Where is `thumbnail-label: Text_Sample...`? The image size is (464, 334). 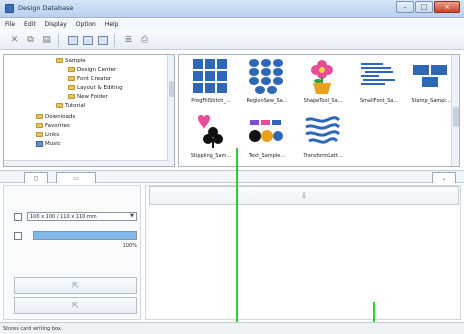 thumbnail-label: Text_Sample... is located at coordinates (267, 156).